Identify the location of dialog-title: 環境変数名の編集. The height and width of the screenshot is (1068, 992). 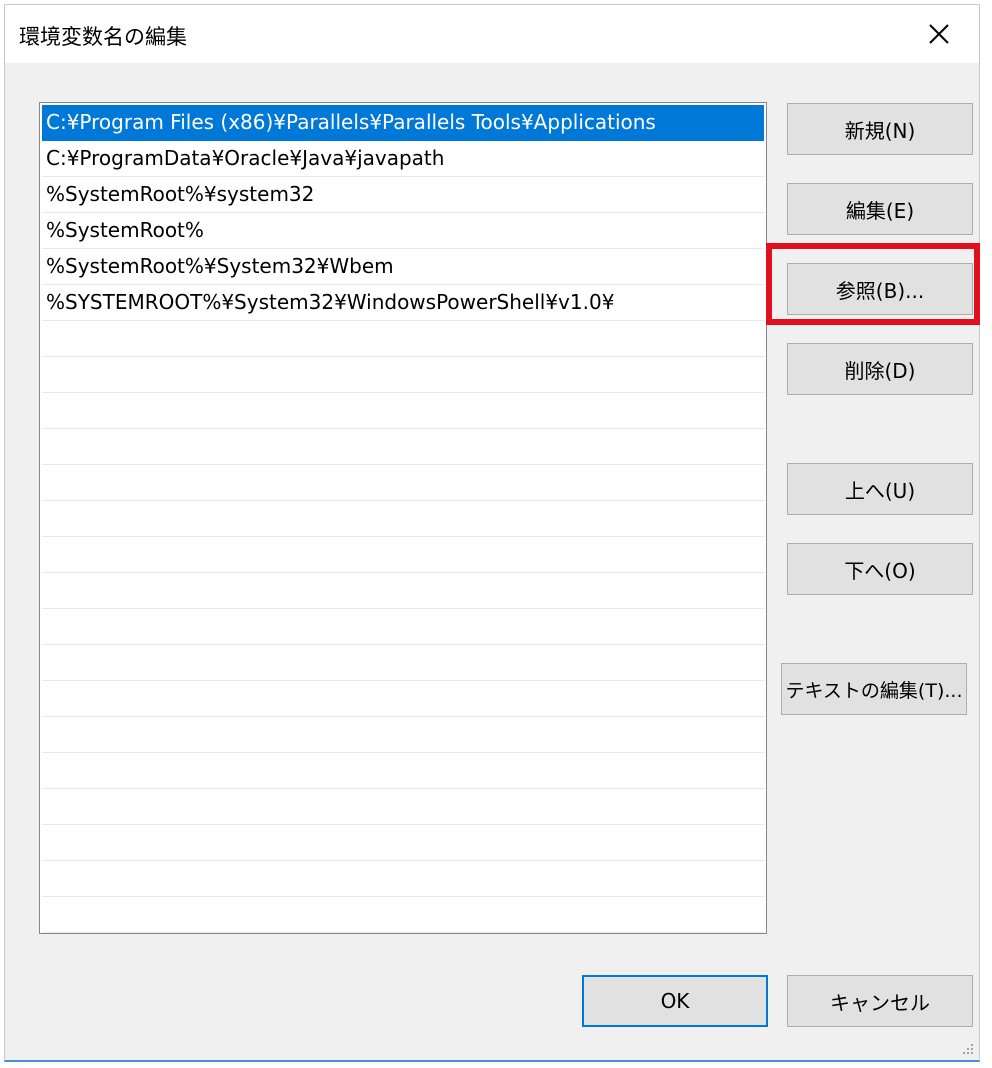
(103, 37).